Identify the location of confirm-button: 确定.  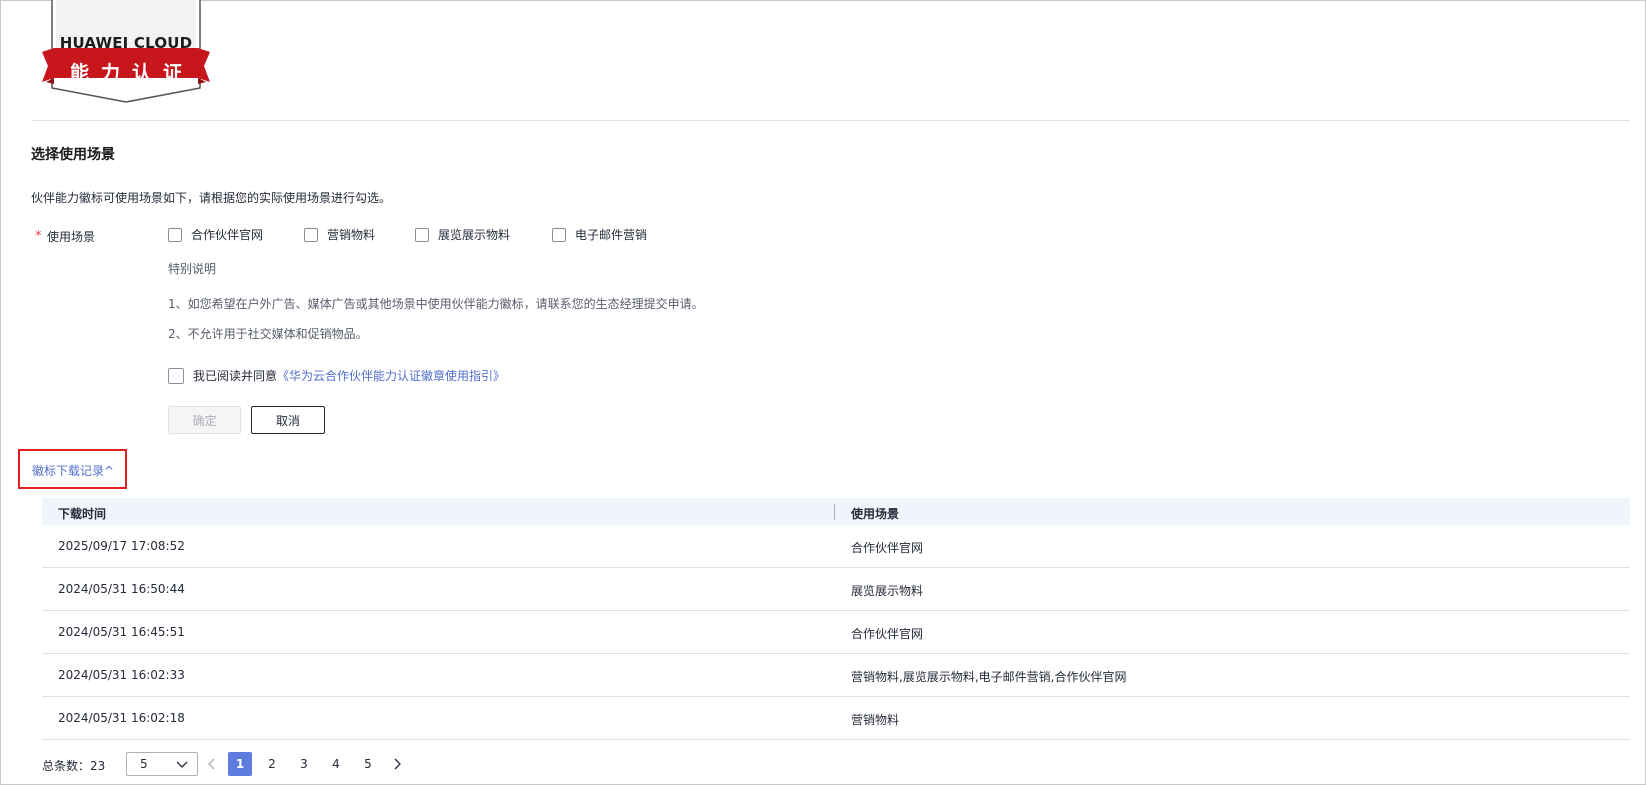
(204, 420).